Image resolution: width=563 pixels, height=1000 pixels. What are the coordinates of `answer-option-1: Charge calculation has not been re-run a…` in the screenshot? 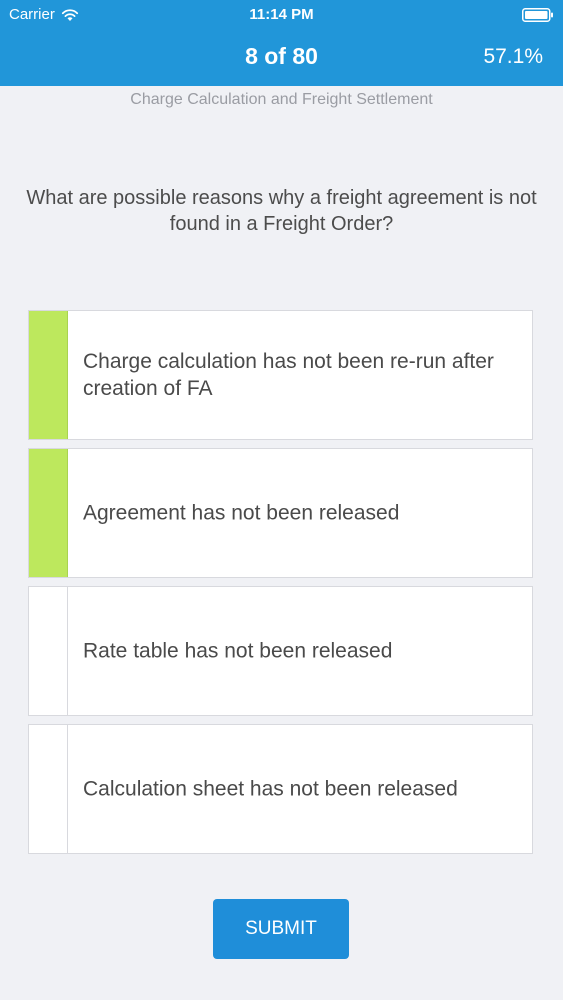 It's located at (280, 375).